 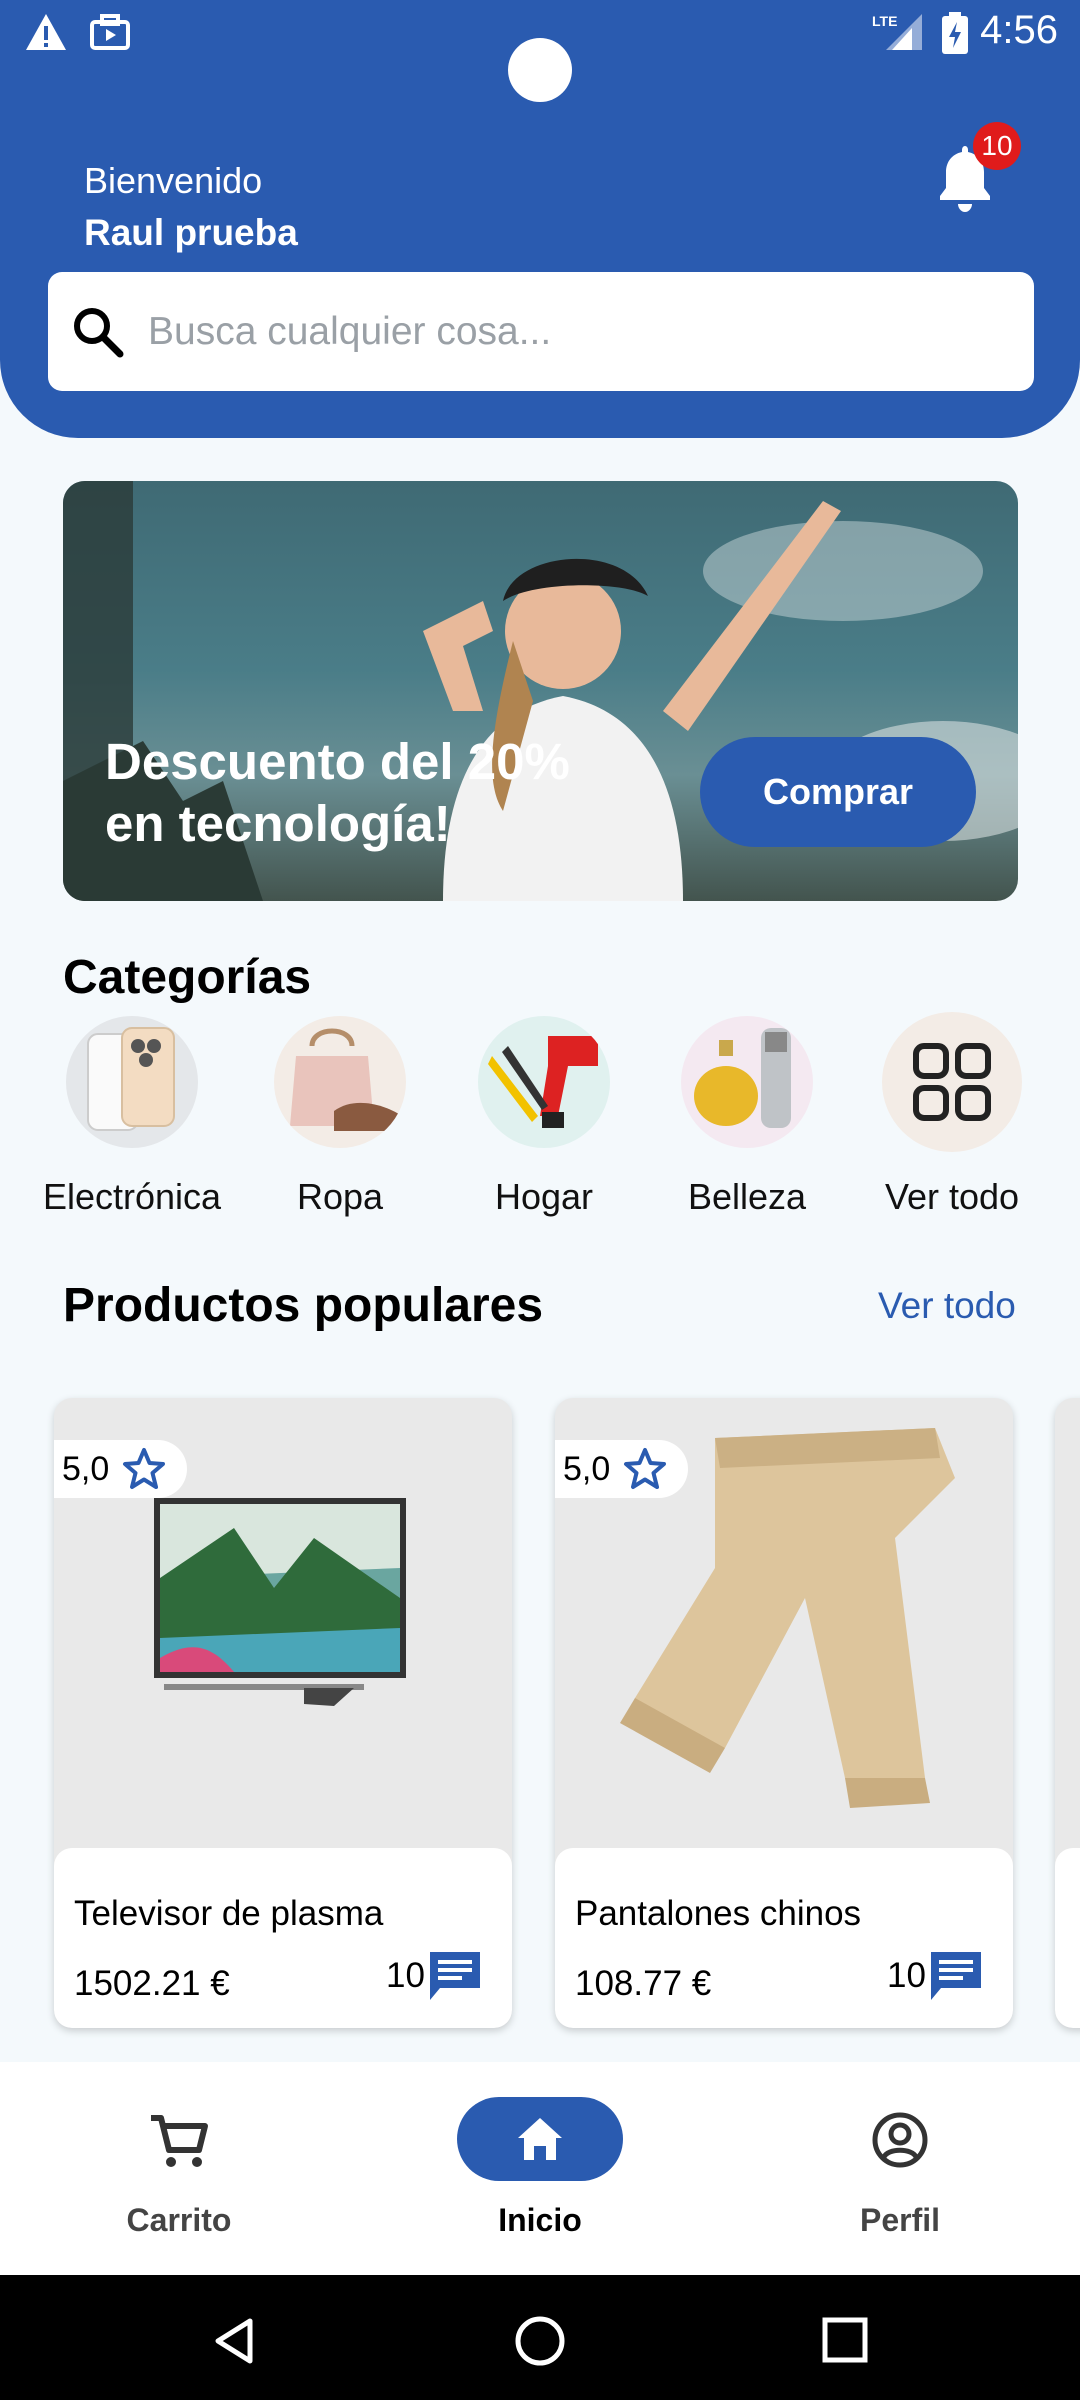 I want to click on search-bar, so click(x=541, y=331).